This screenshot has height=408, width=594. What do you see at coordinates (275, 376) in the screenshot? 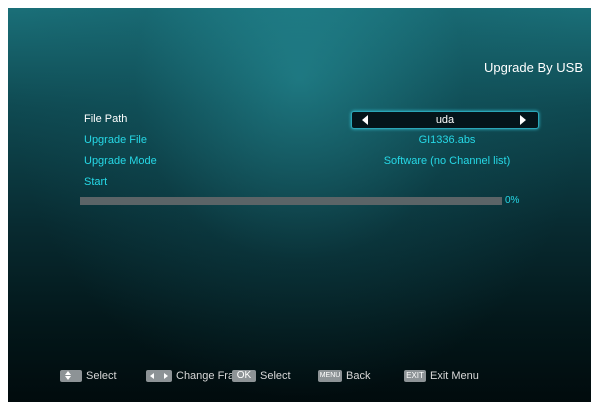
I see `hint-ok-select-text: Select` at bounding box center [275, 376].